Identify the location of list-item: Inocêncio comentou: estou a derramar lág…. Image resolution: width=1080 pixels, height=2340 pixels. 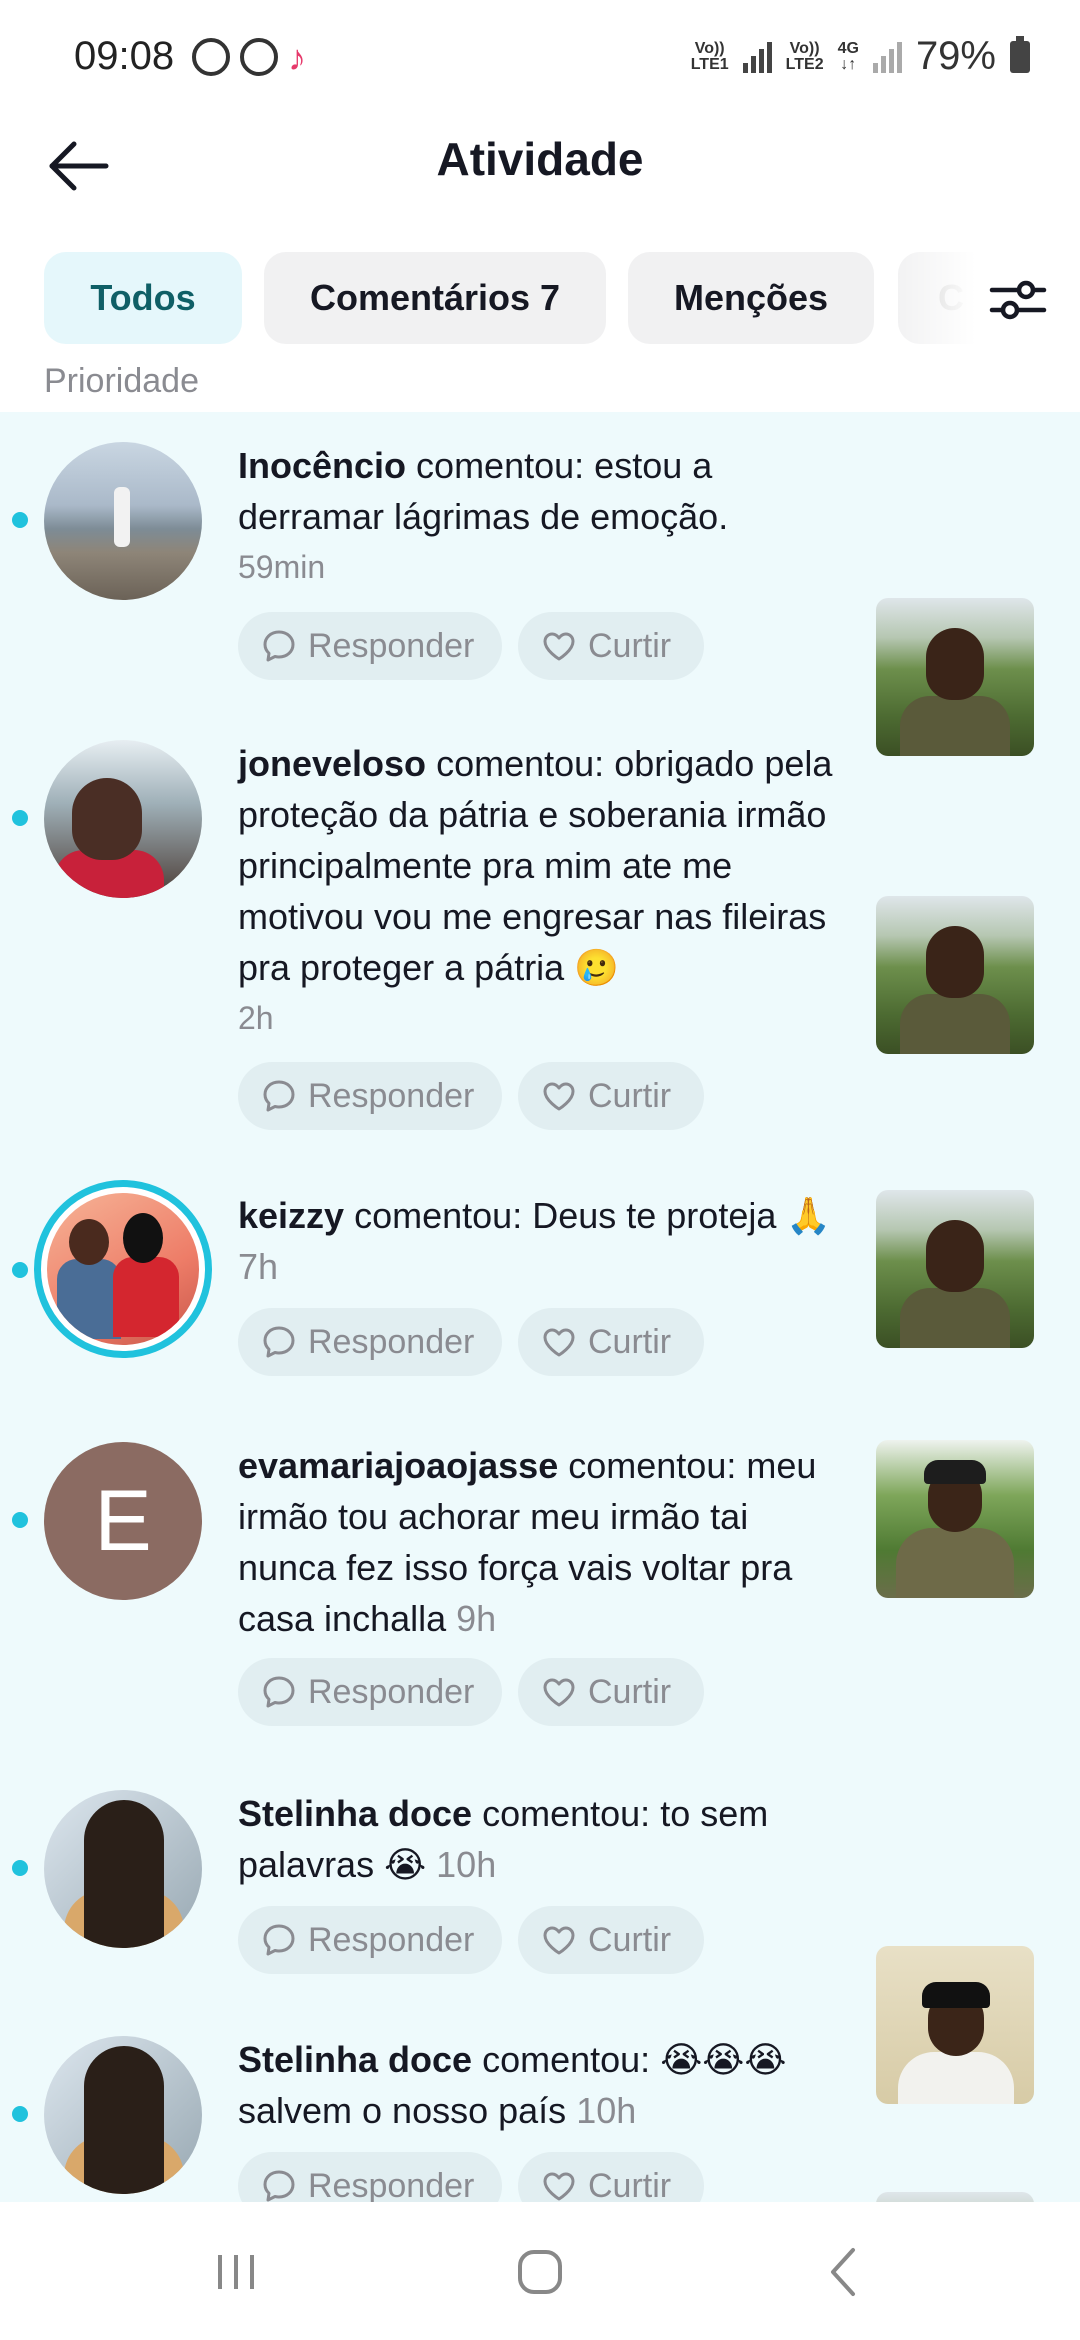
(540, 584).